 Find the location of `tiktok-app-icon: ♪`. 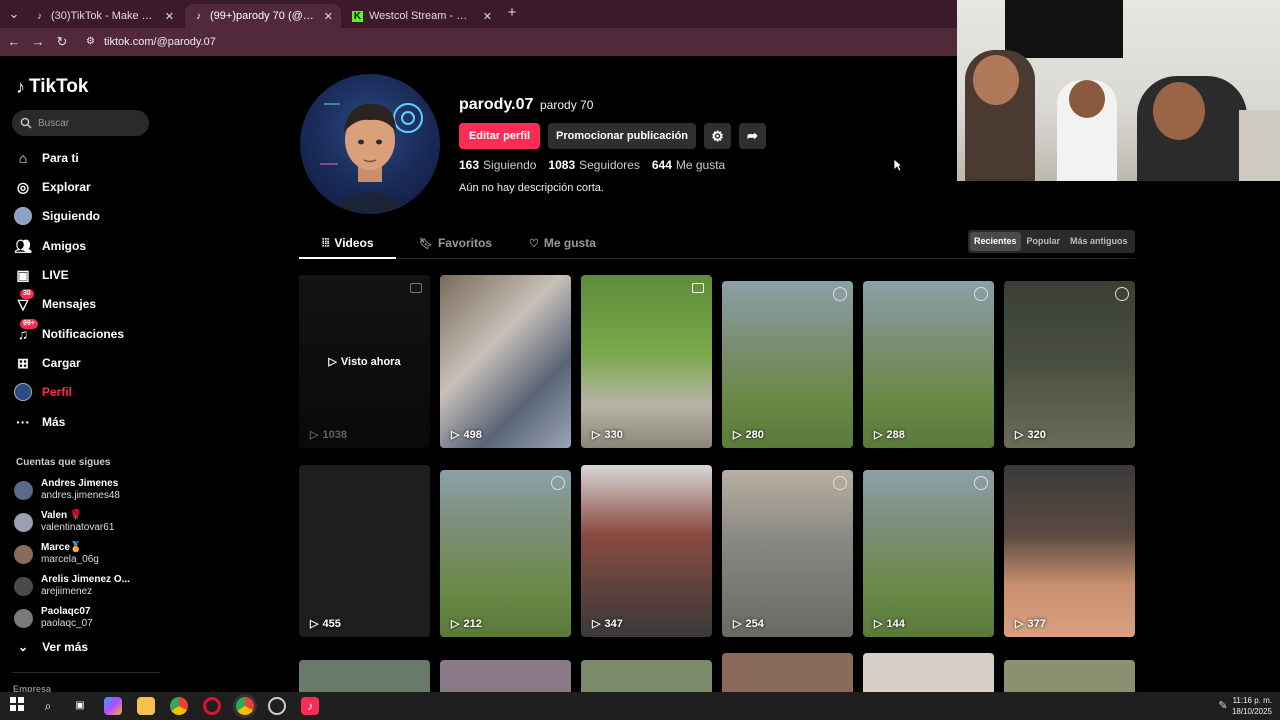

tiktok-app-icon: ♪ is located at coordinates (310, 706).